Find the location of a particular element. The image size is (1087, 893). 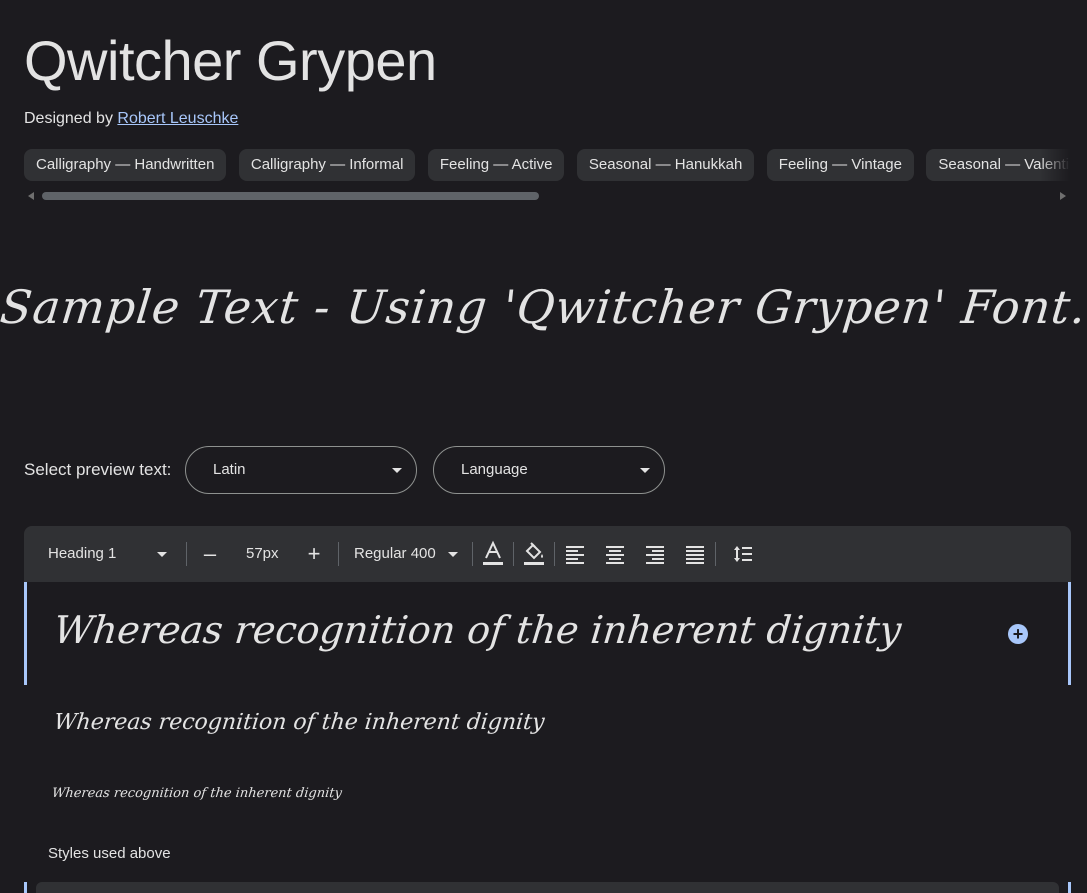

style-select: Heading 1 is located at coordinates (107, 554).